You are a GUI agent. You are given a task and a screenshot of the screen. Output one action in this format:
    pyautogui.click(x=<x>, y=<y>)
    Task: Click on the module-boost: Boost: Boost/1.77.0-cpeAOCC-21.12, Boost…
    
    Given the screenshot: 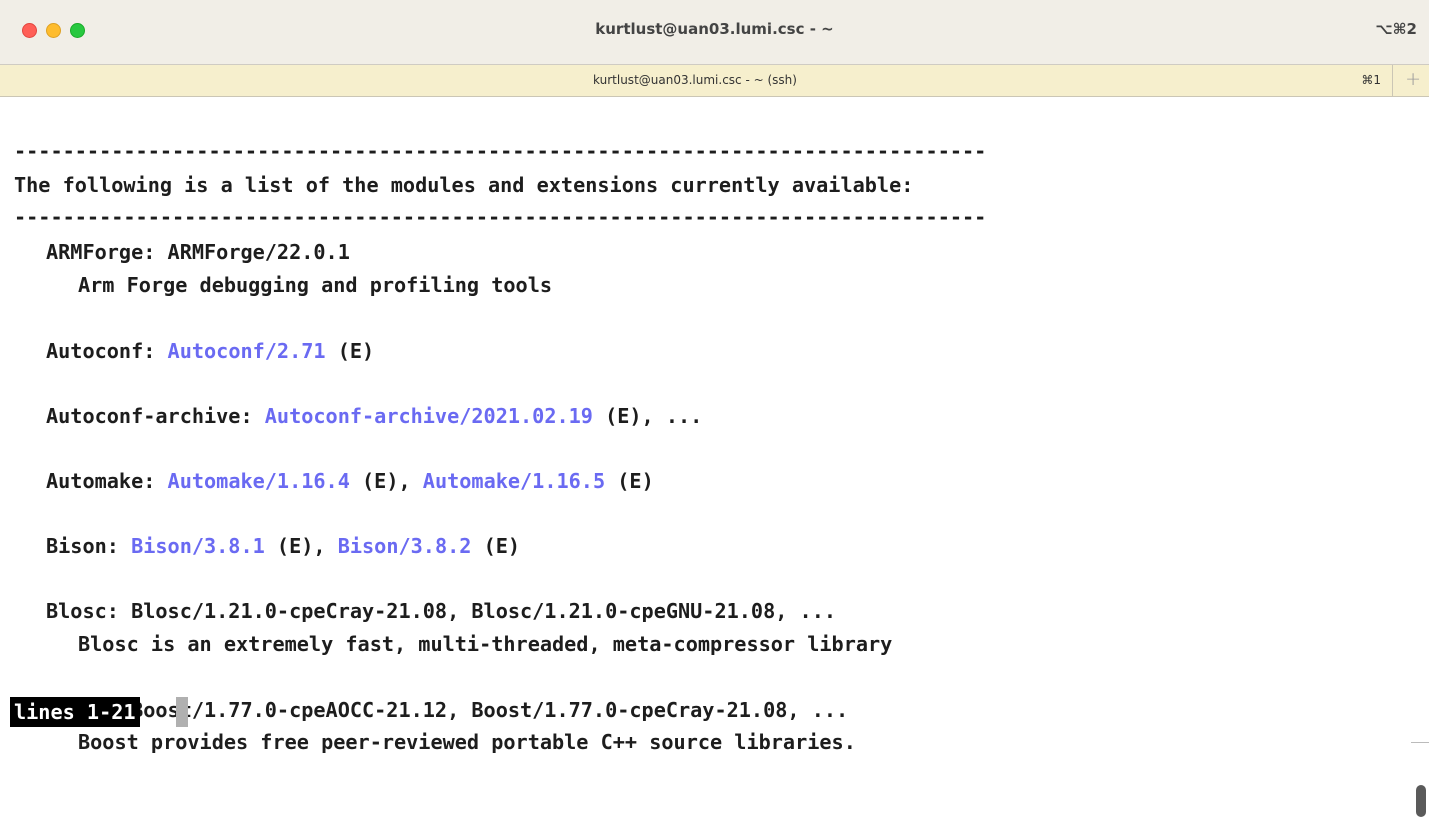 What is the action you would take?
    pyautogui.click(x=447, y=710)
    